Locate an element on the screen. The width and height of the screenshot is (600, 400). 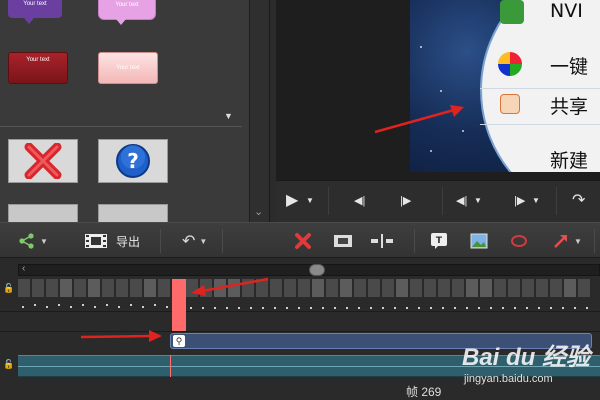
cut-icon is located at coordinates (382, 241).